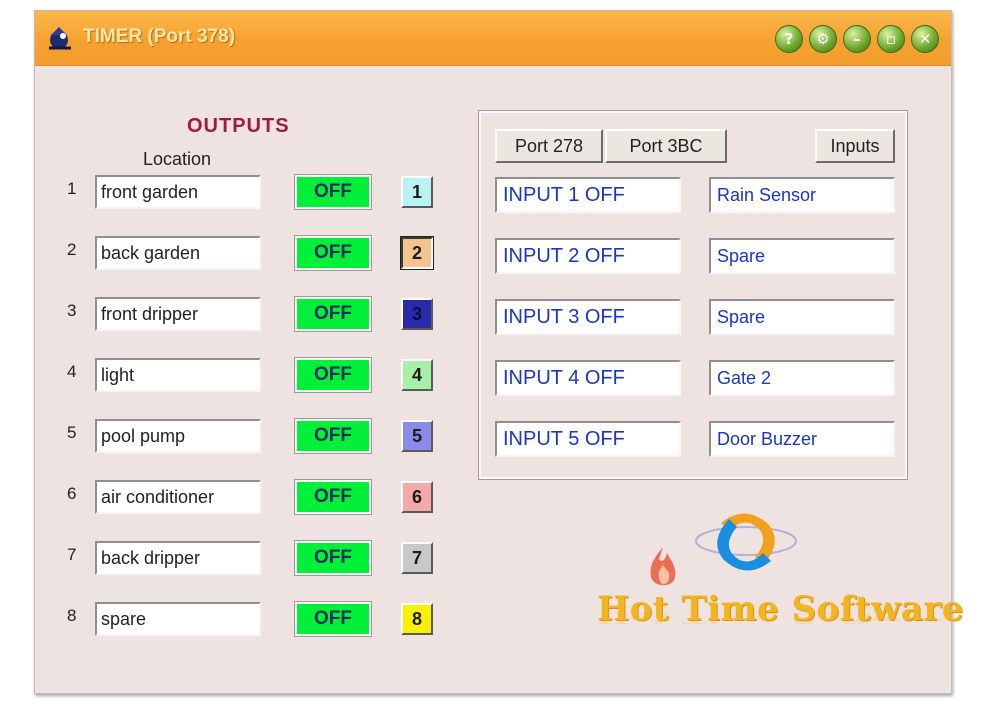  I want to click on output-row-6: 6 air conditioner OFF 6, so click(253, 499).